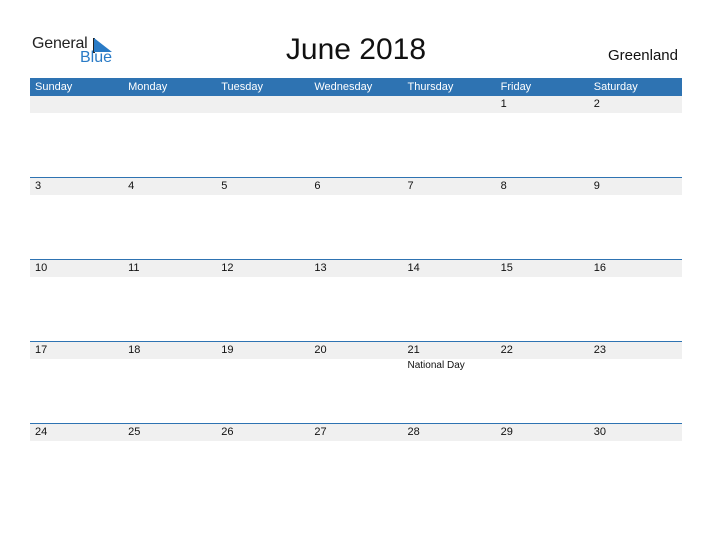  What do you see at coordinates (134, 432) in the screenshot?
I see `day-number: 25` at bounding box center [134, 432].